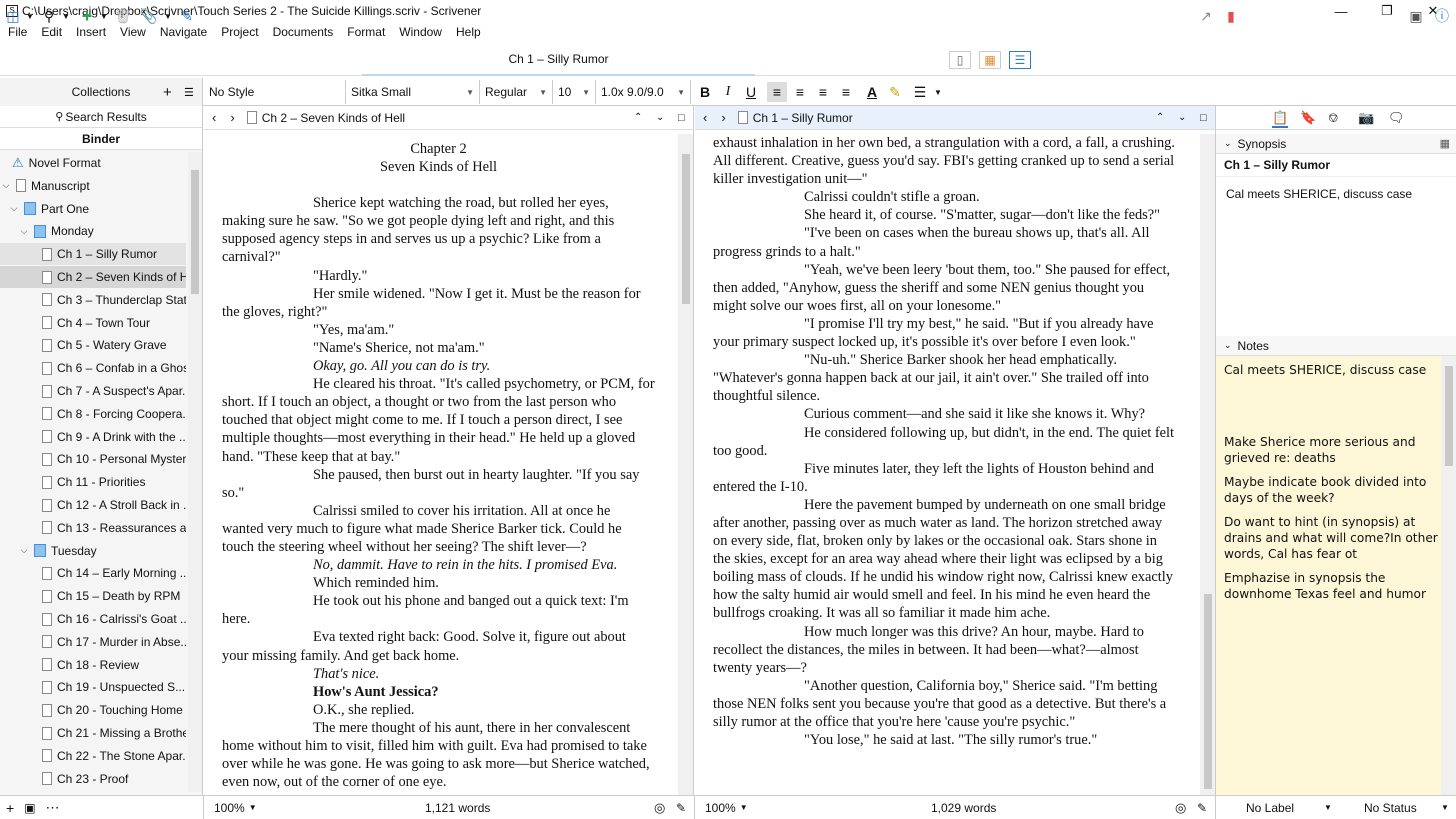  I want to click on add-icon: +, so click(87, 16).